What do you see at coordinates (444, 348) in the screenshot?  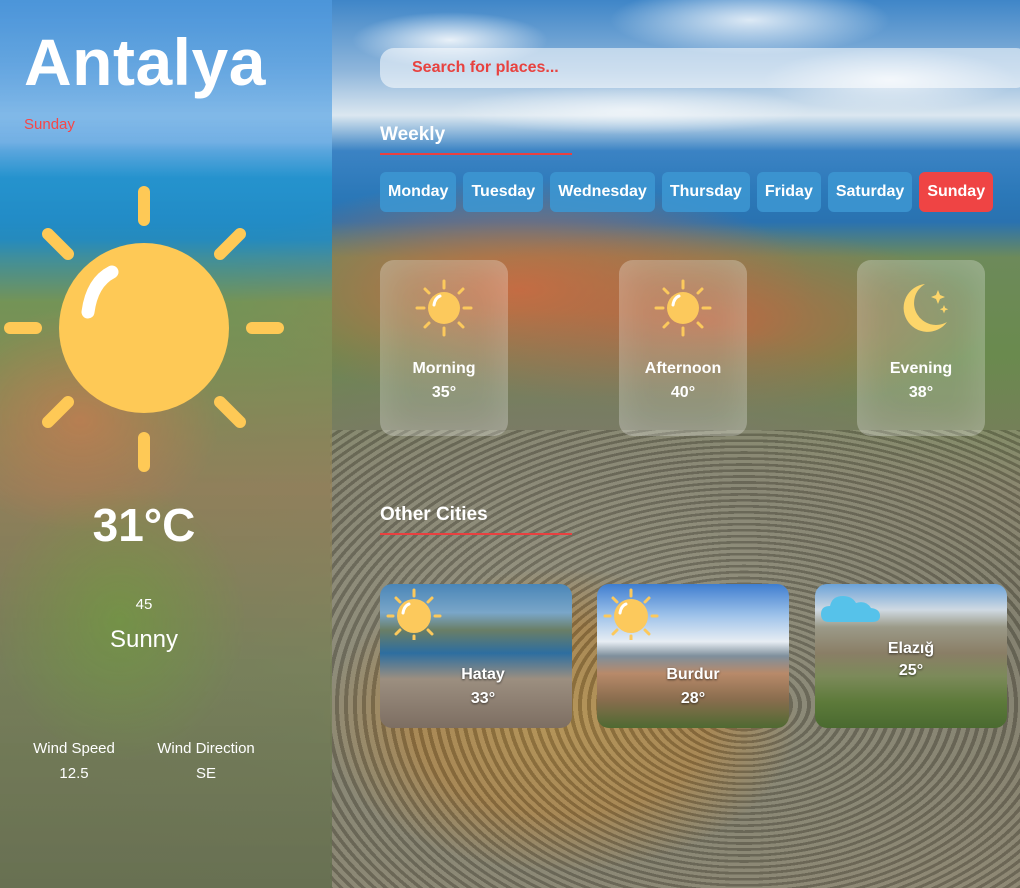 I see `period-card-morning: Morning 35°` at bounding box center [444, 348].